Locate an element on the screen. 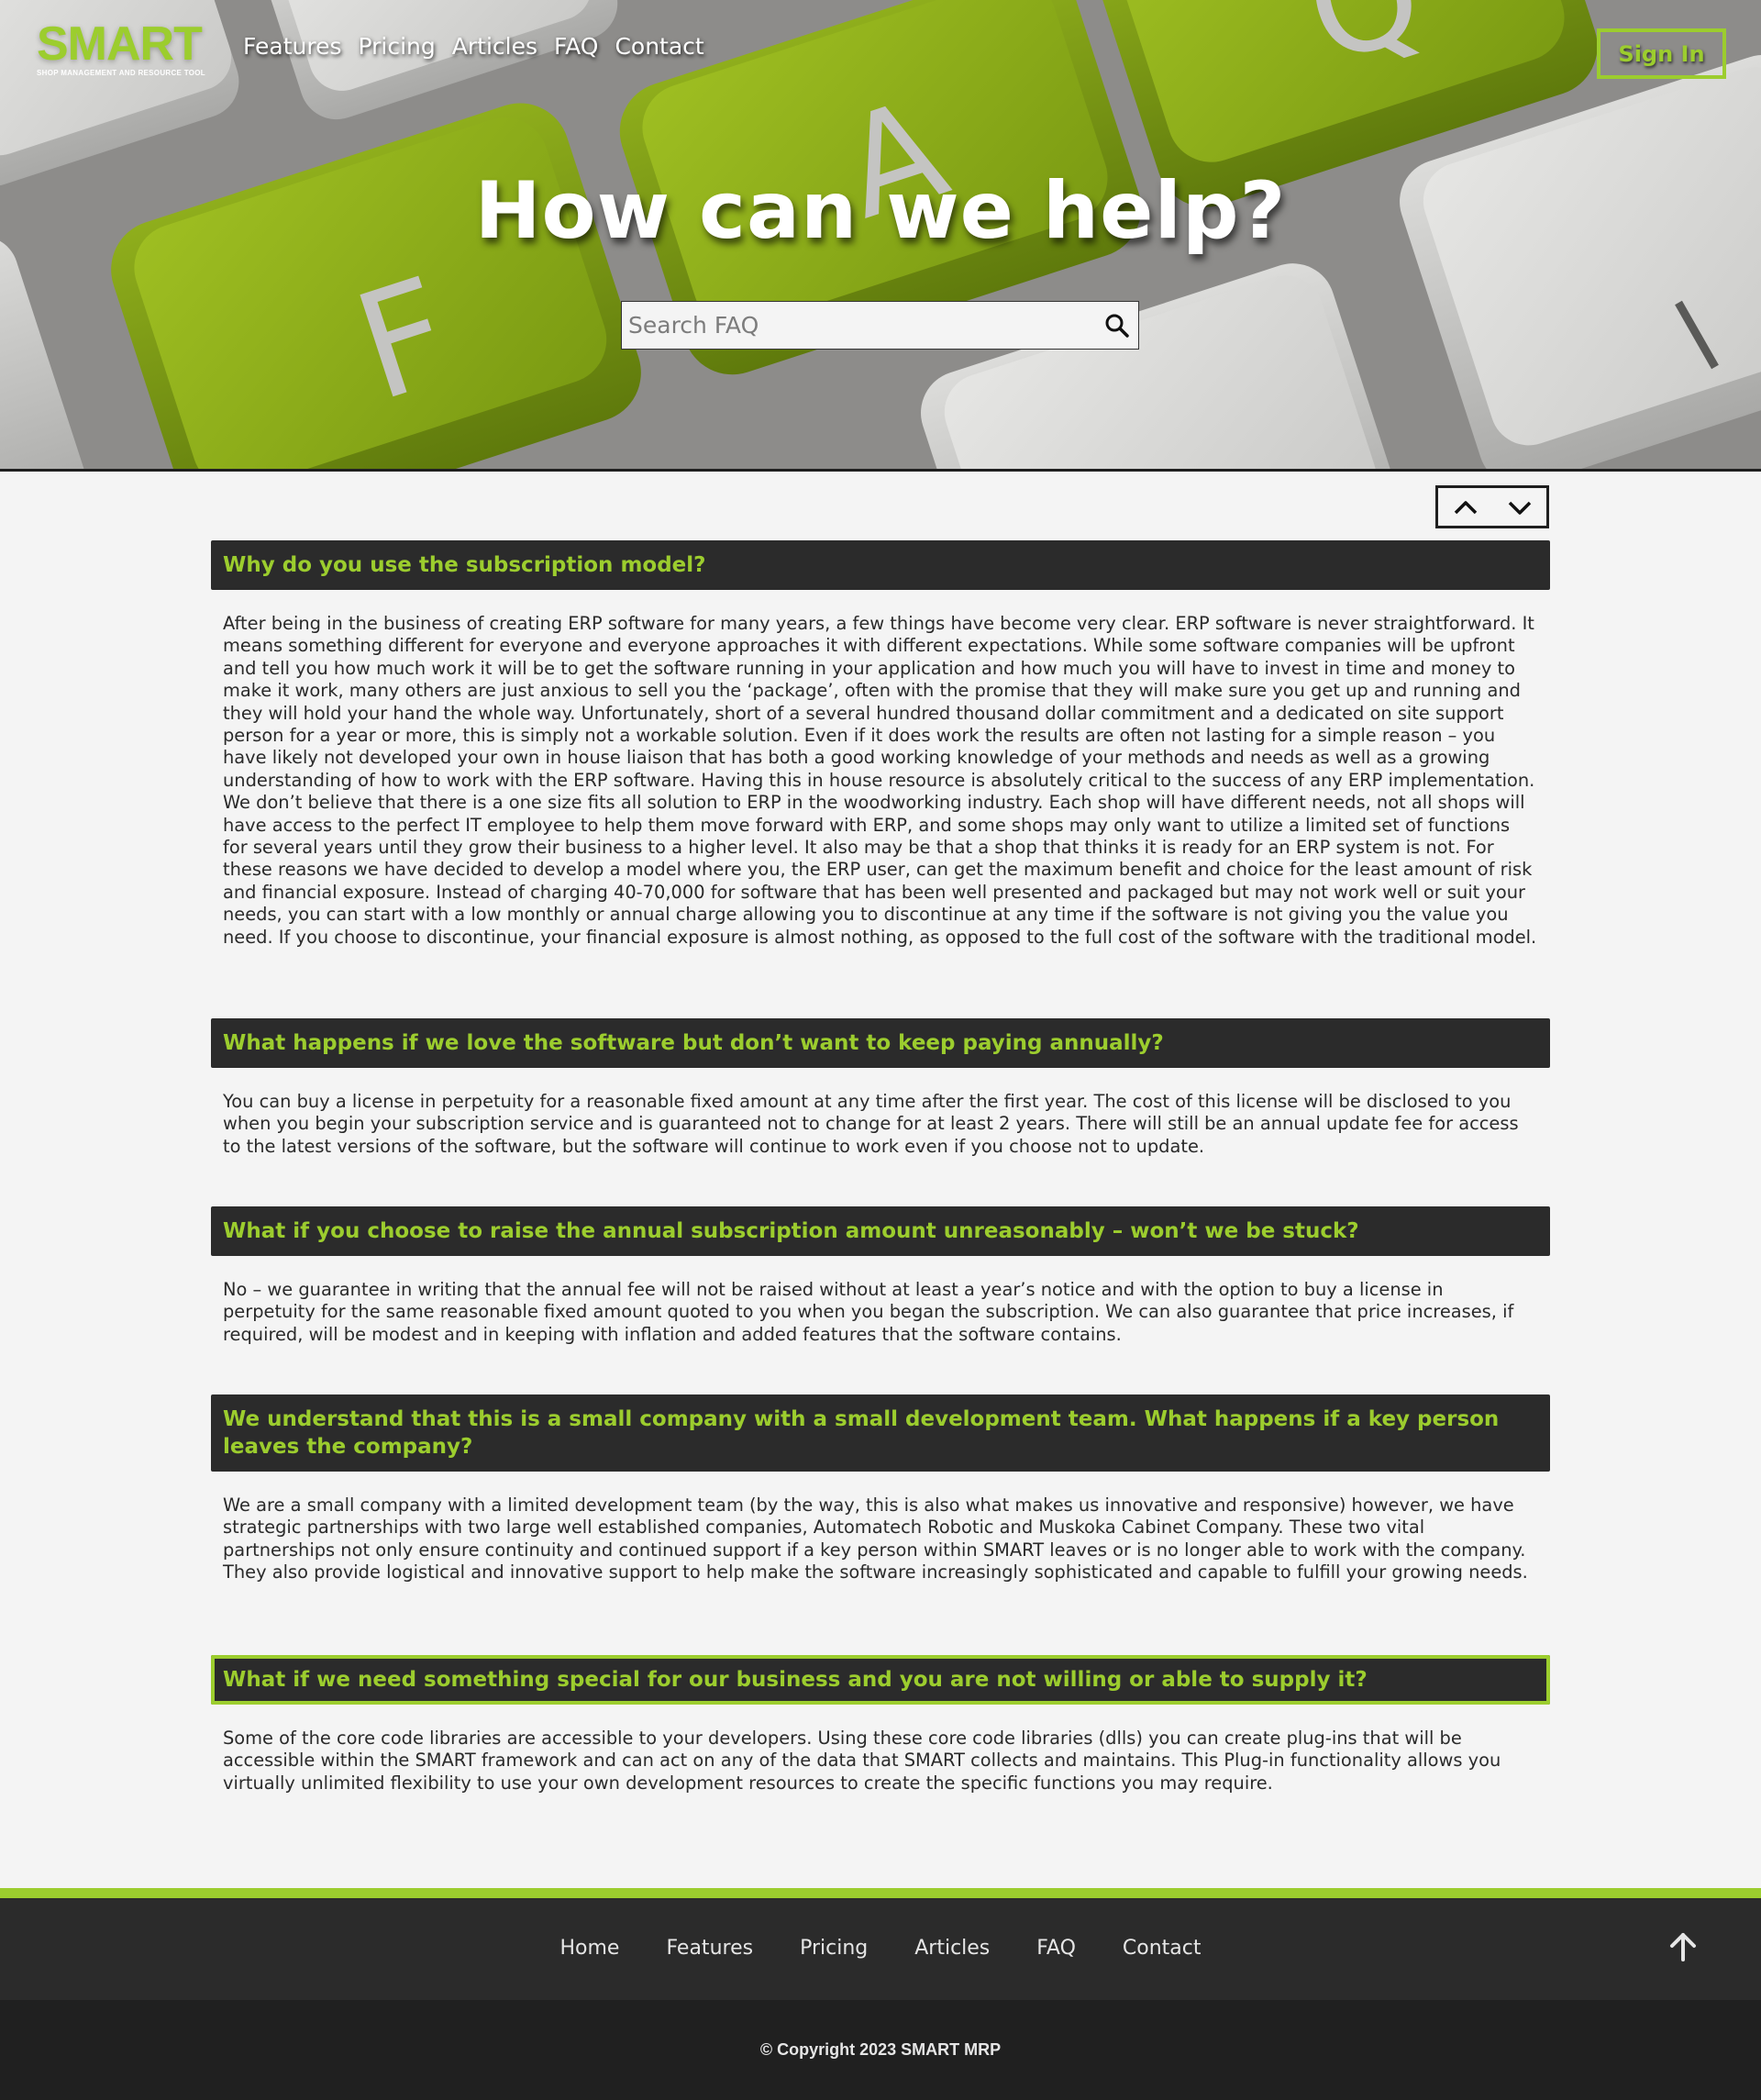 The width and height of the screenshot is (1761, 2100). copyright-text: © Copyright 2023 SMART MRP is located at coordinates (880, 2050).